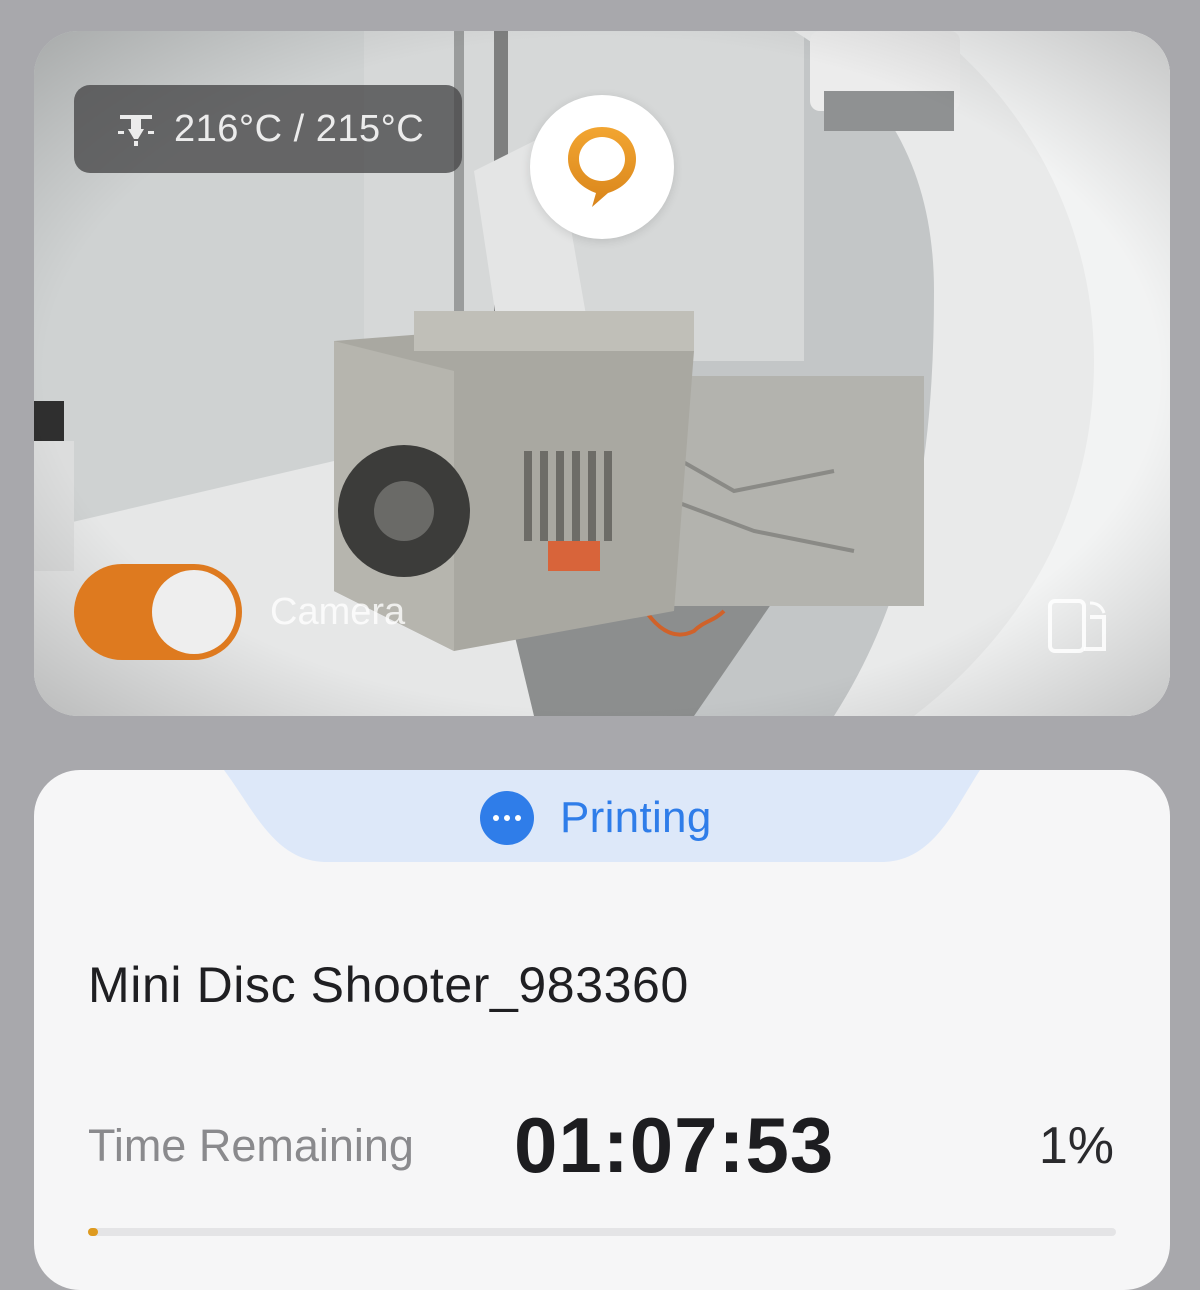  I want to click on location-pin-icon, so click(602, 167).